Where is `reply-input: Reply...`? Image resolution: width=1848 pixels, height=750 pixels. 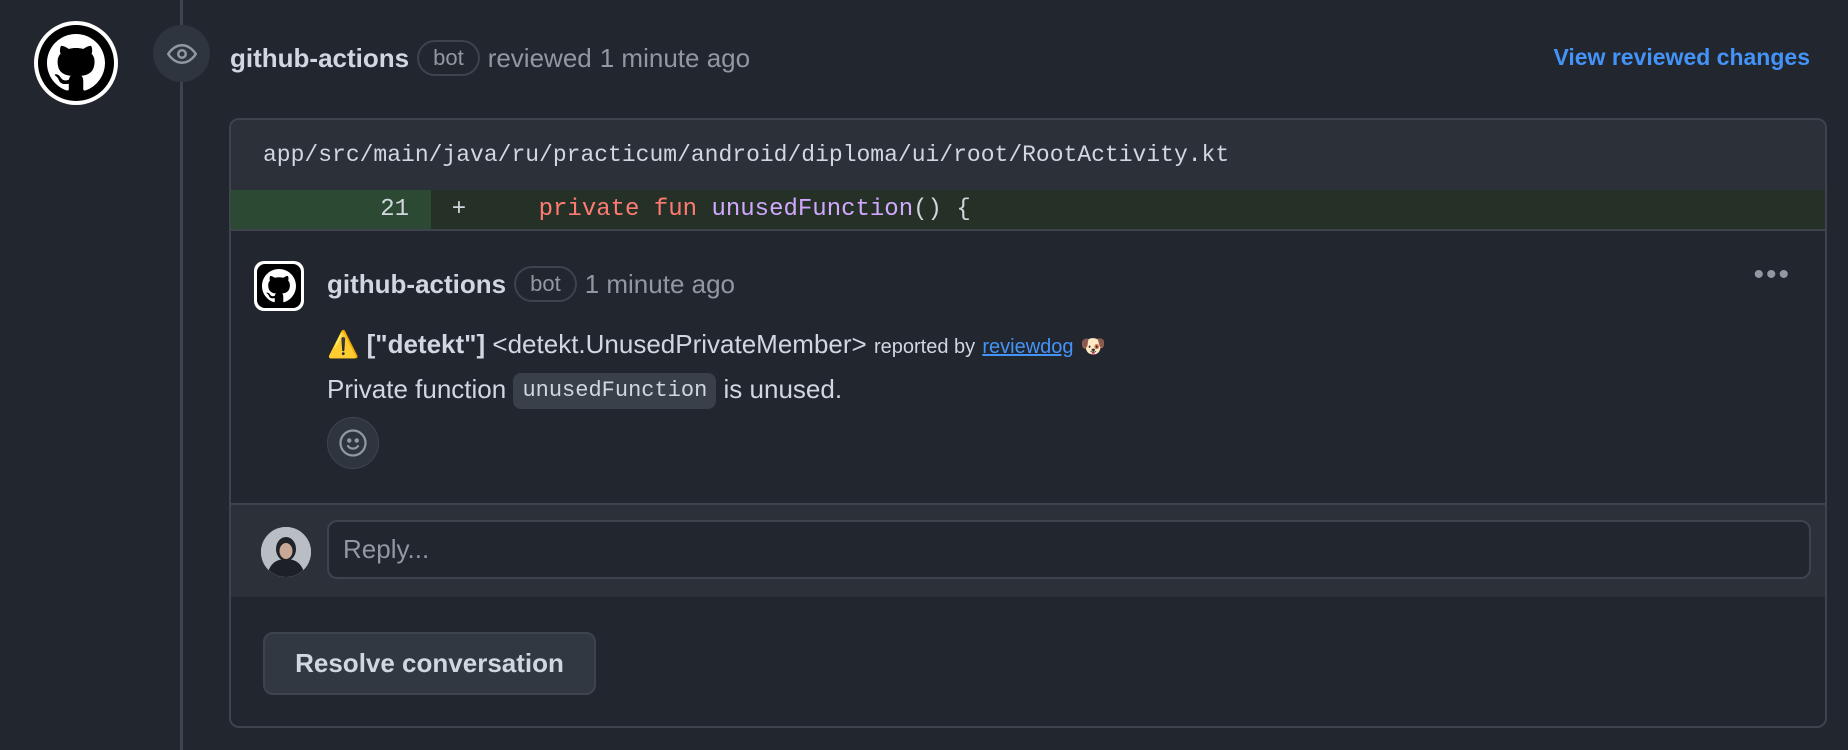
reply-input: Reply... is located at coordinates (1069, 549).